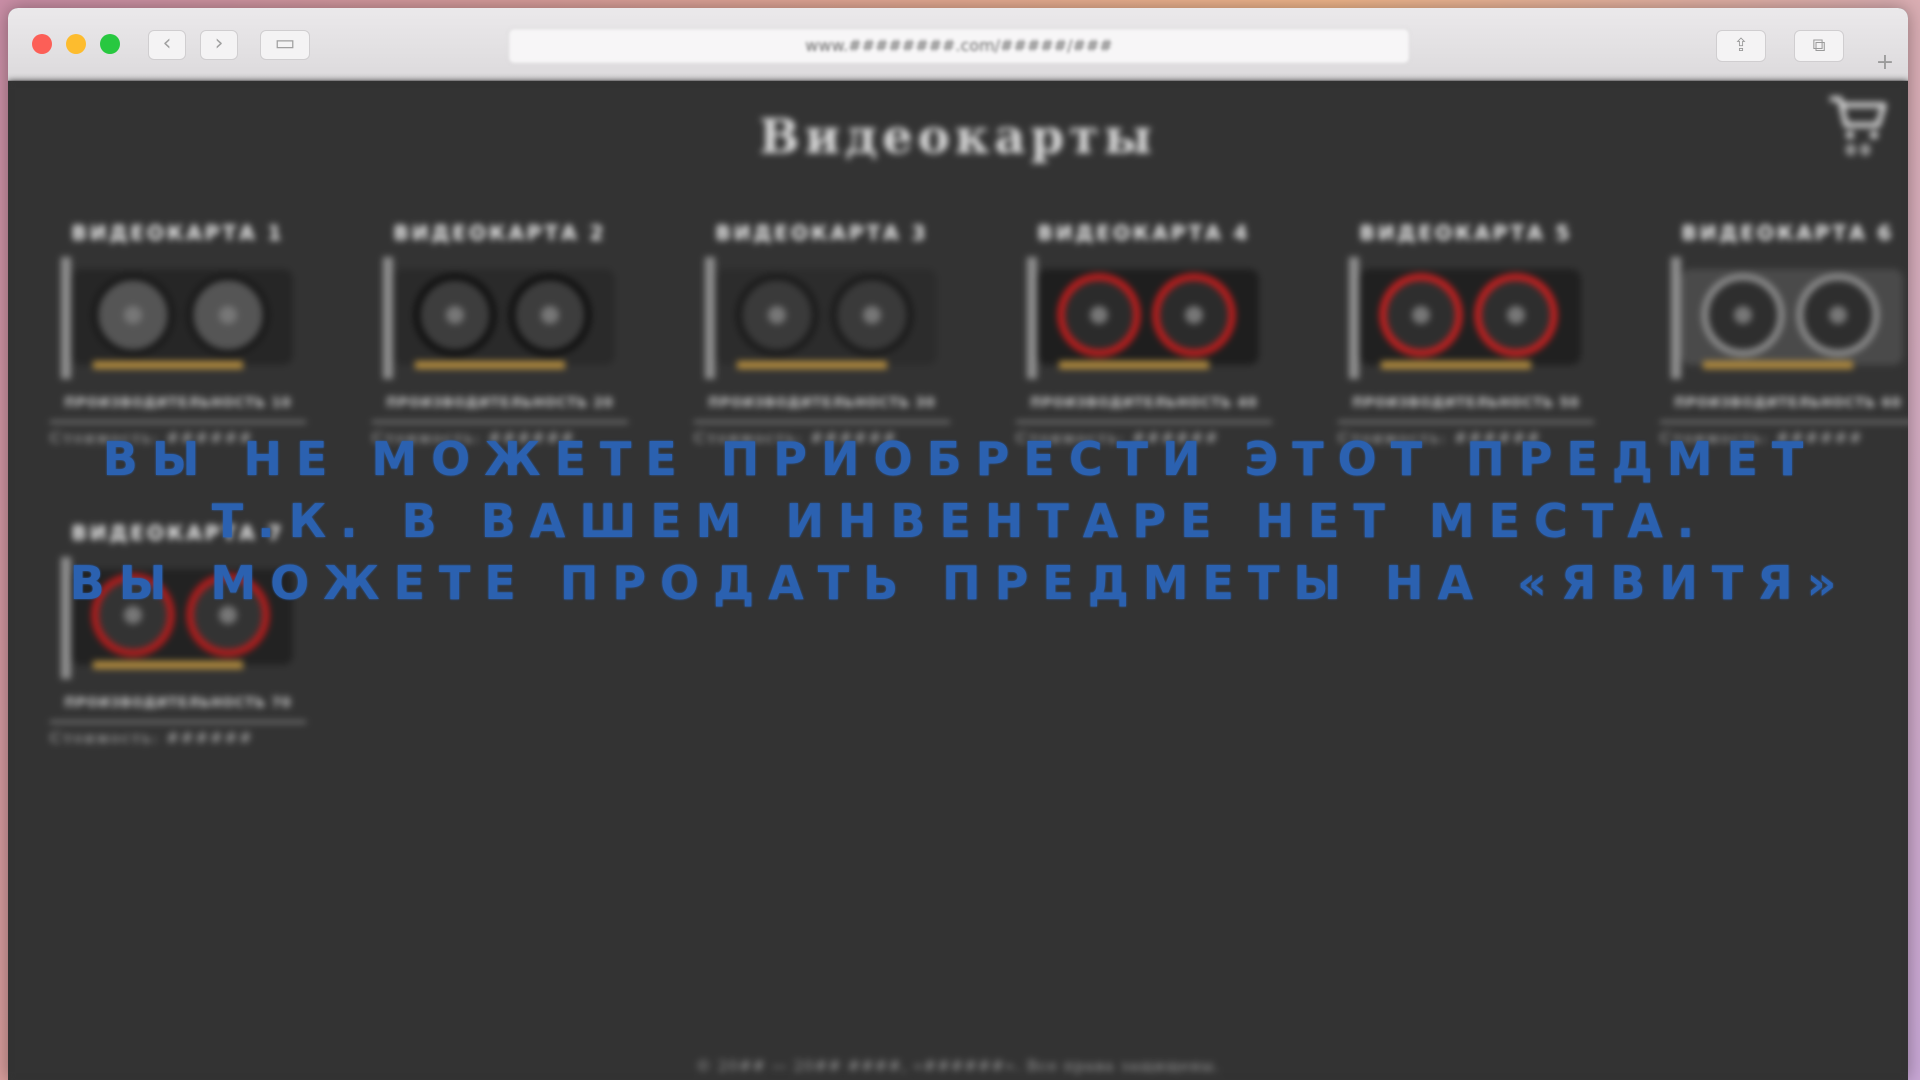 The width and height of the screenshot is (1920, 1080). Describe the element at coordinates (958, 137) in the screenshot. I see `page-title: Видеокарты` at that location.